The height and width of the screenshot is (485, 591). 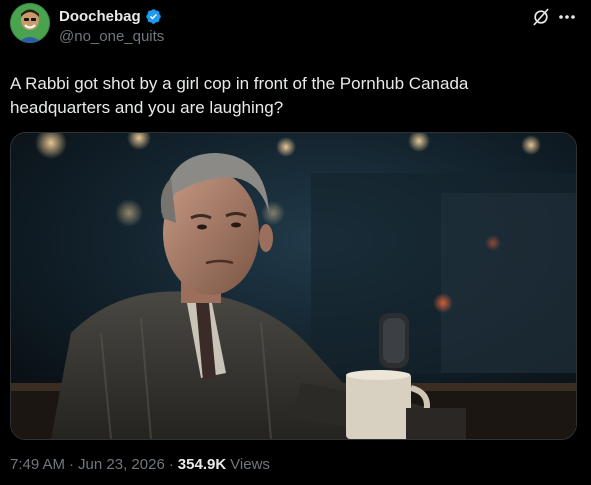 What do you see at coordinates (111, 36) in the screenshot?
I see `author-handle: @no_one_quits` at bounding box center [111, 36].